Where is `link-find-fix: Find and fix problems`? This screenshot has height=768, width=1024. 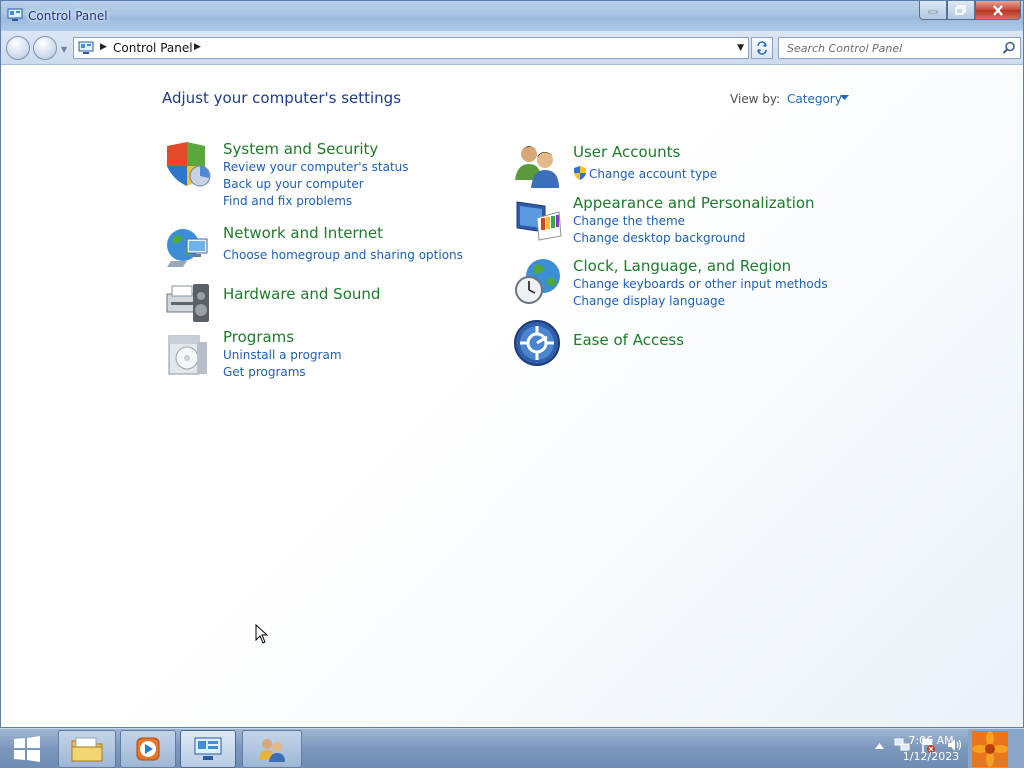
link-find-fix: Find and fix problems is located at coordinates (287, 201).